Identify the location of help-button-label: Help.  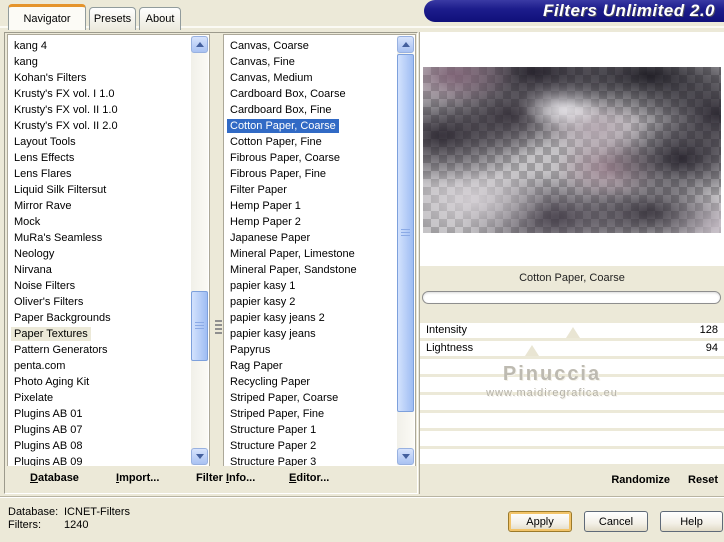
(691, 521).